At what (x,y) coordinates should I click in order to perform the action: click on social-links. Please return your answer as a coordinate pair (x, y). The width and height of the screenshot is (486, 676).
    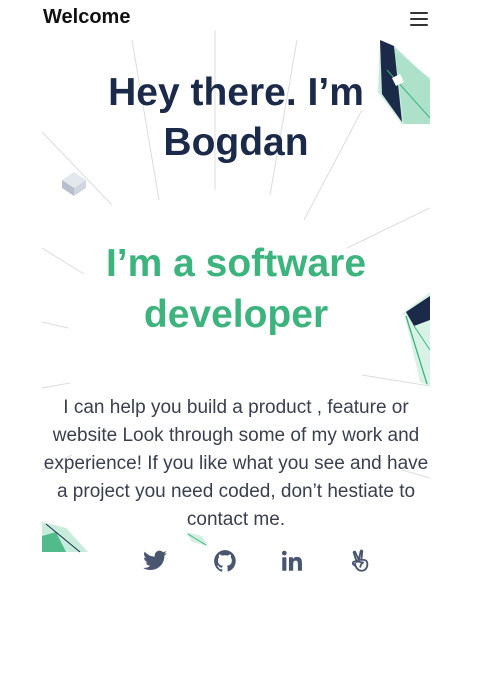
    Looking at the image, I should click on (236, 563).